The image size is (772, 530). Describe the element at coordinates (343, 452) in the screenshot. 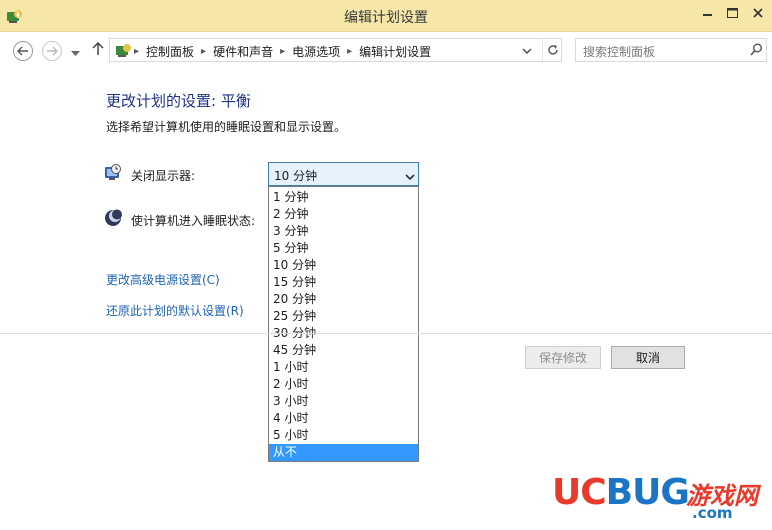

I see `dropdown-option: 从不` at that location.